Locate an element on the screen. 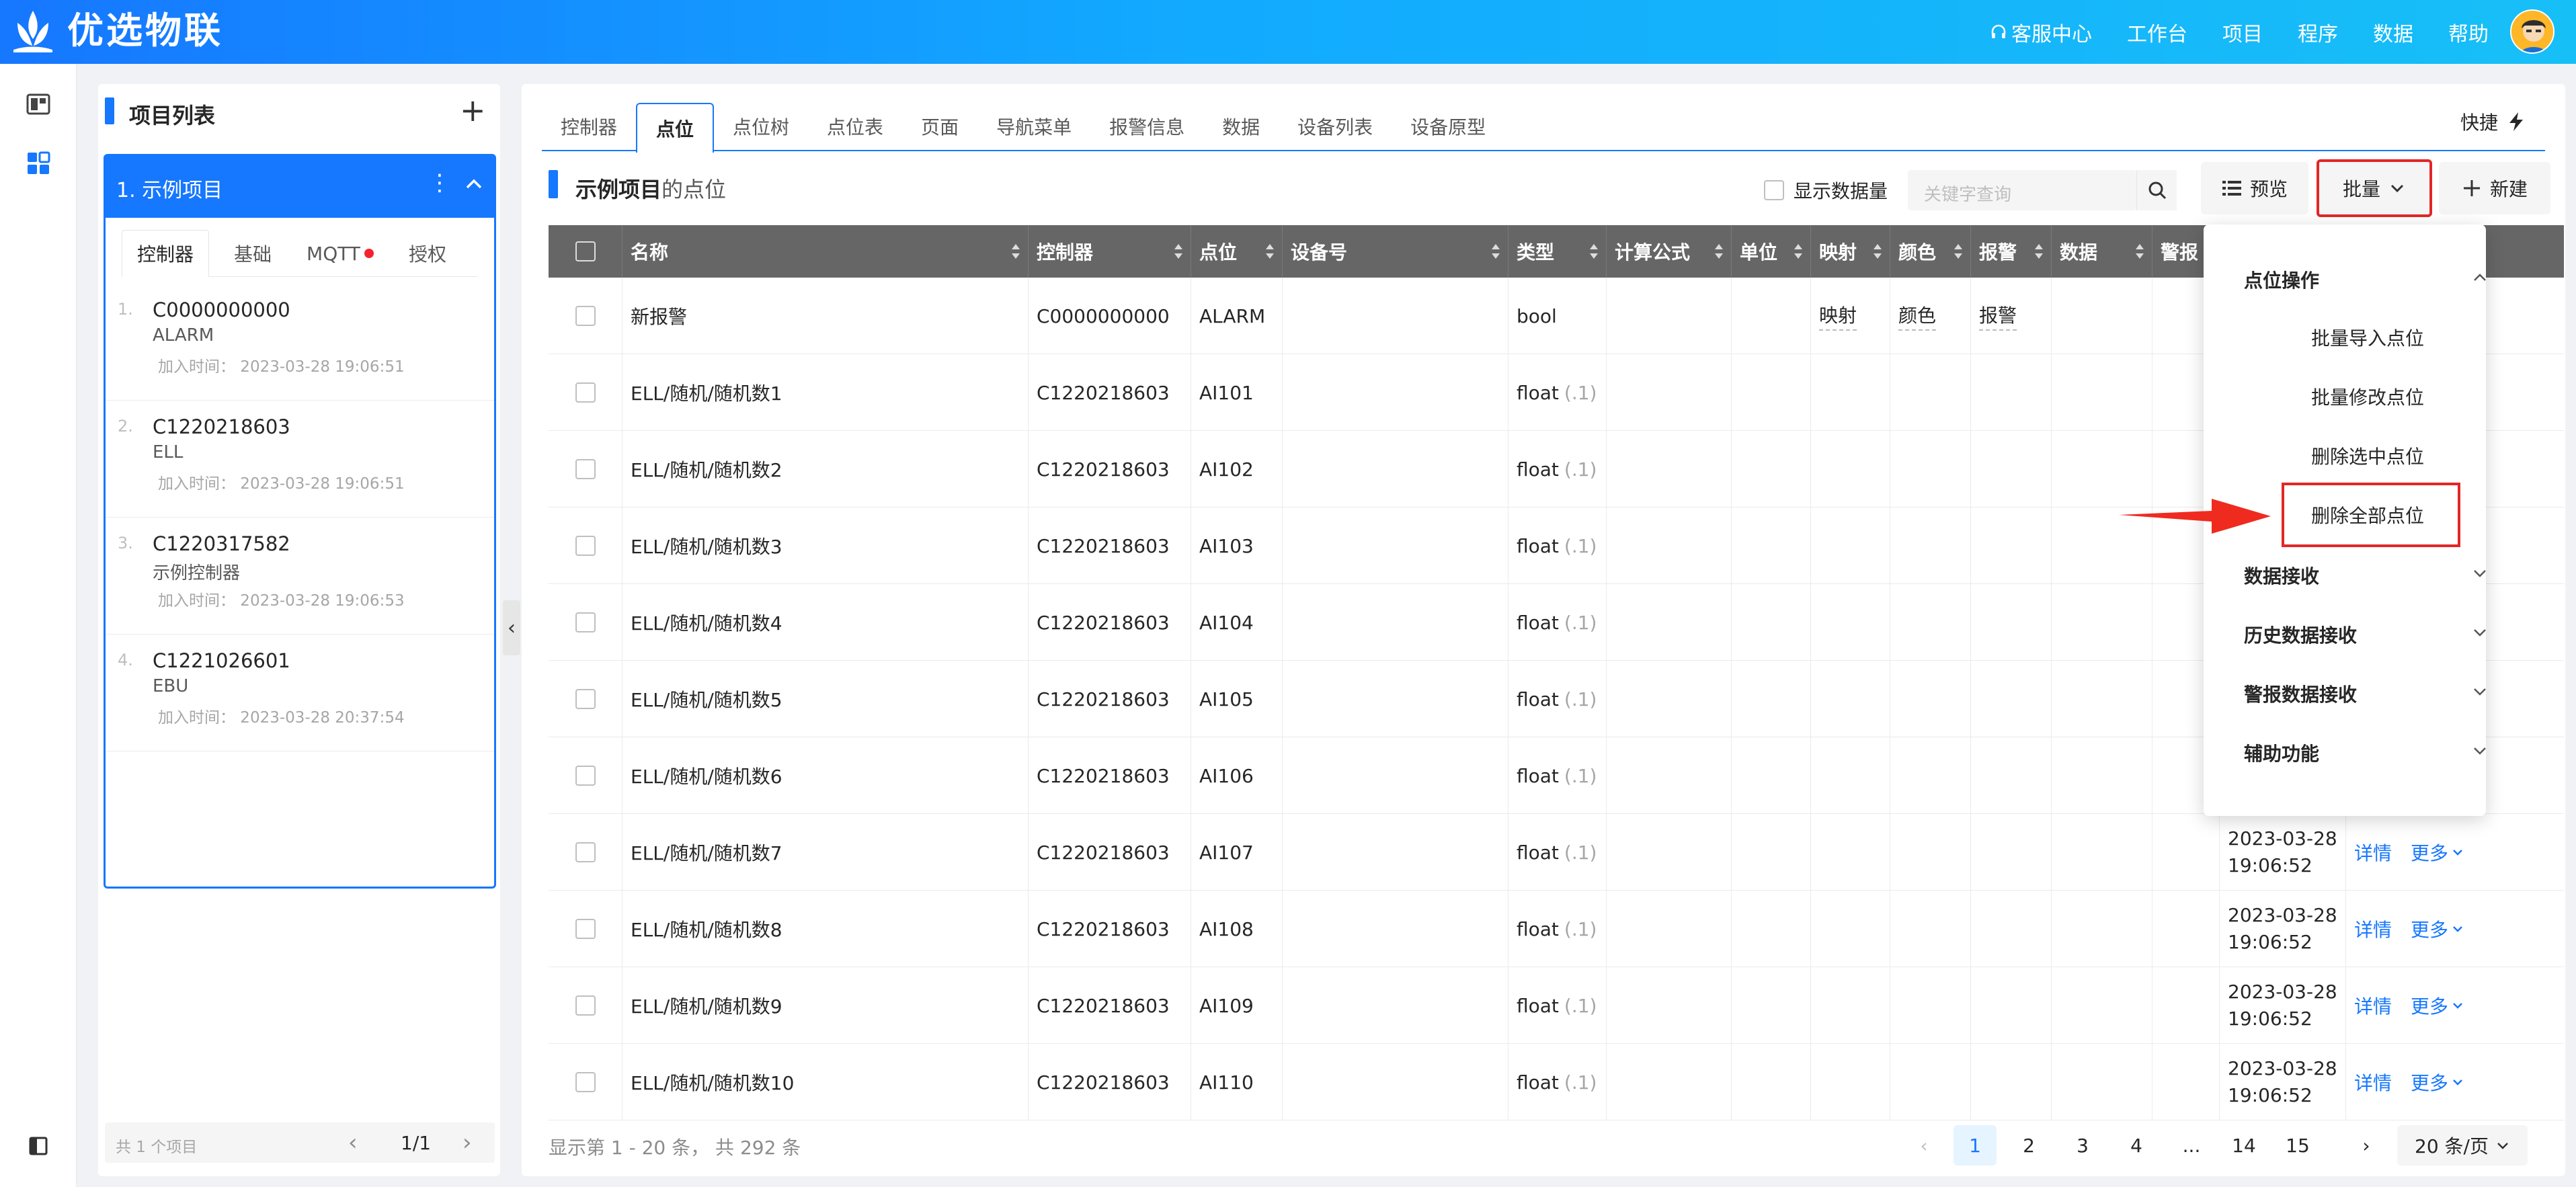 This screenshot has width=2576, height=1187. dropdown-group-1: 数据接收 is located at coordinates (2281, 575).